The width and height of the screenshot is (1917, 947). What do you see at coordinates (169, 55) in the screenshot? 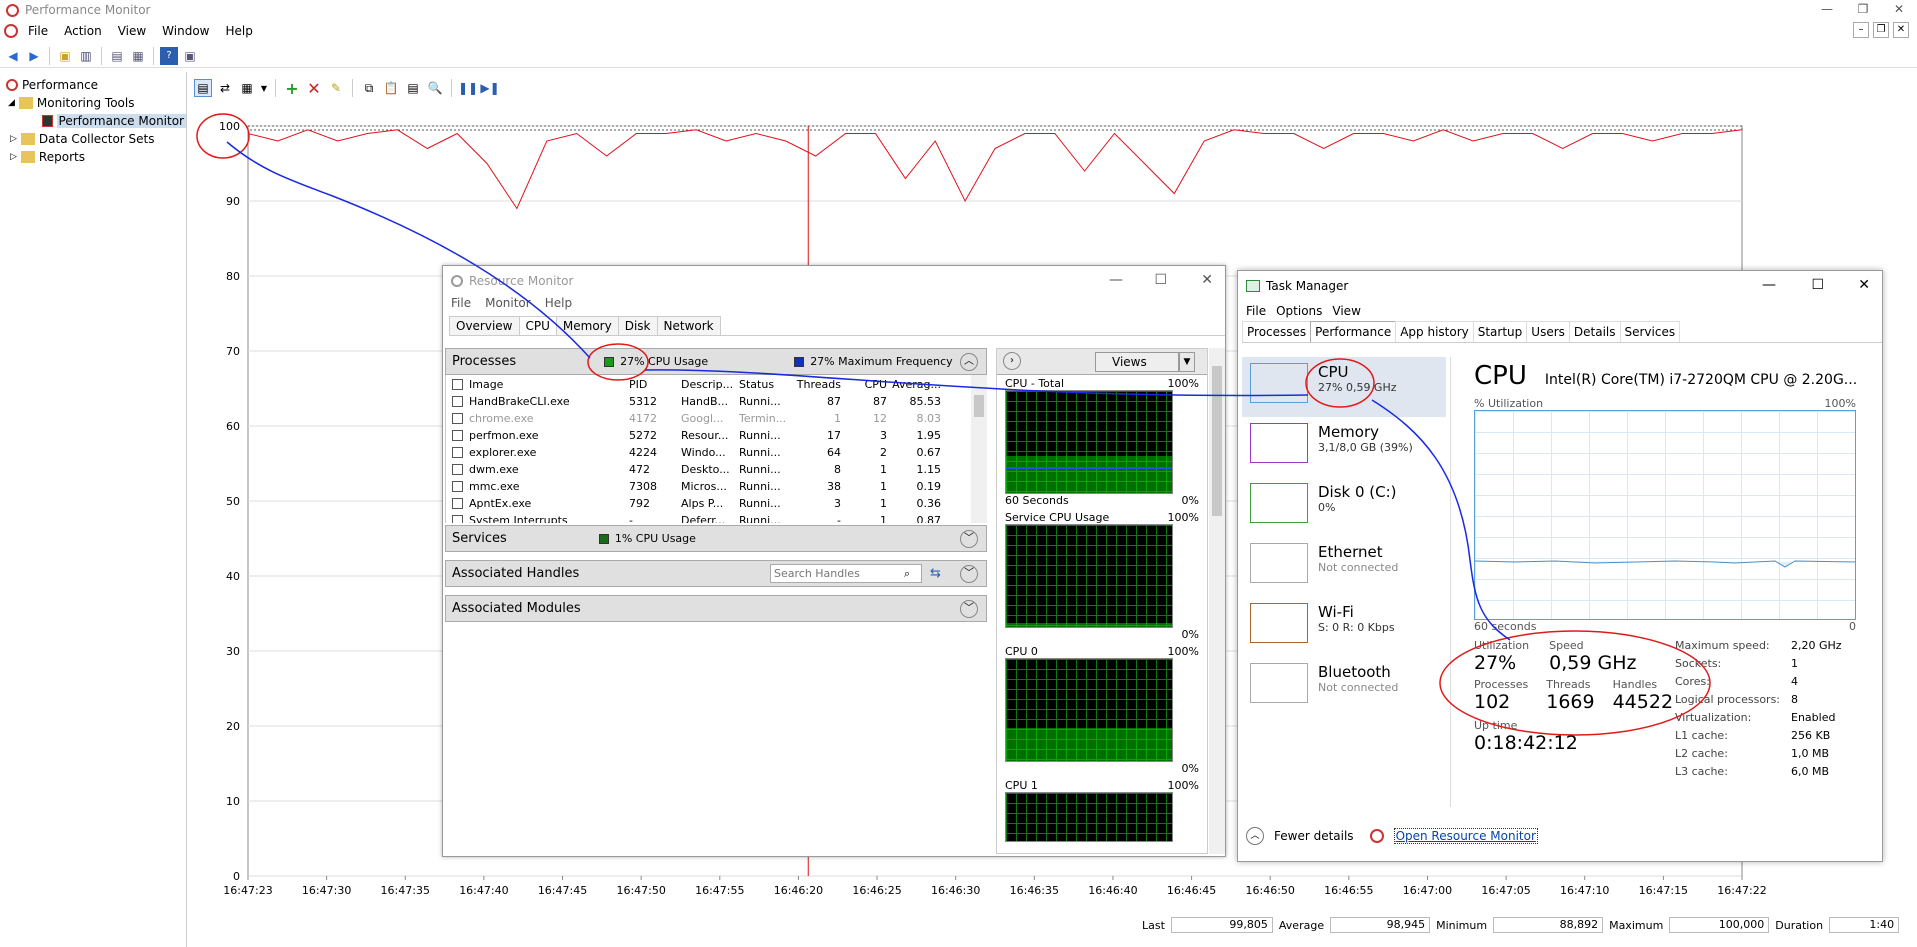
I see `help-icon: ?` at bounding box center [169, 55].